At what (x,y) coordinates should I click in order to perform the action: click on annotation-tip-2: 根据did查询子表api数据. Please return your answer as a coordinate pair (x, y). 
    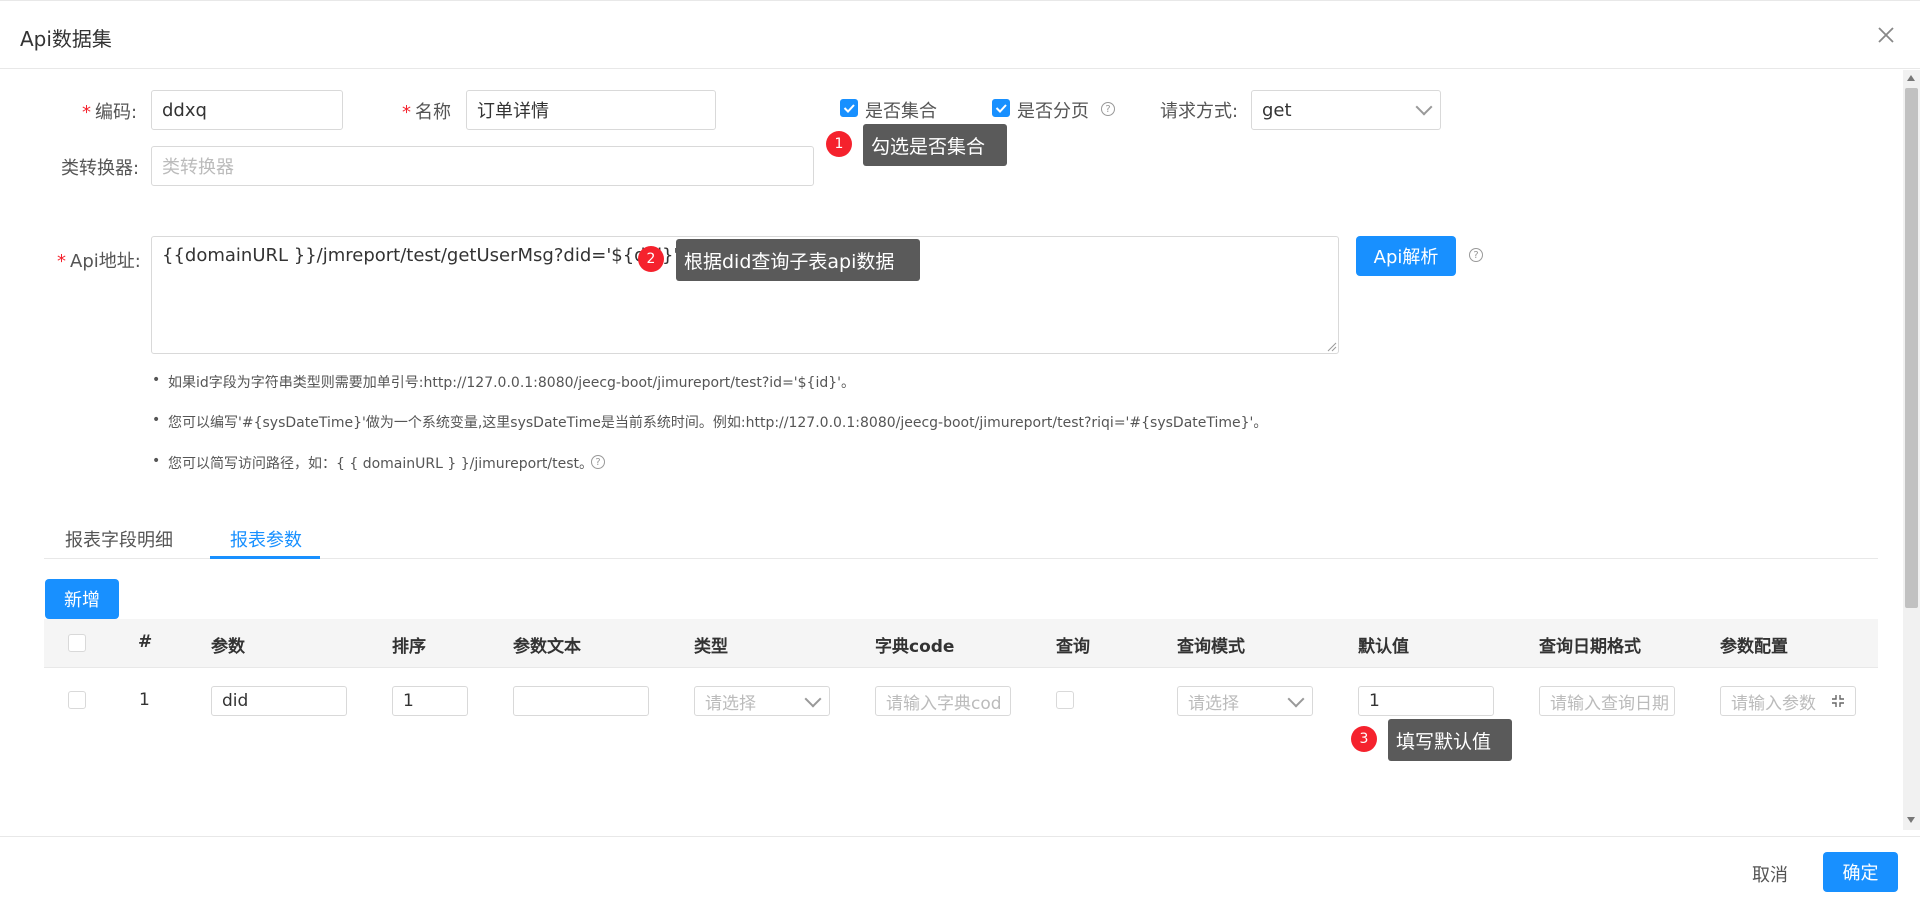
    Looking at the image, I should click on (798, 260).